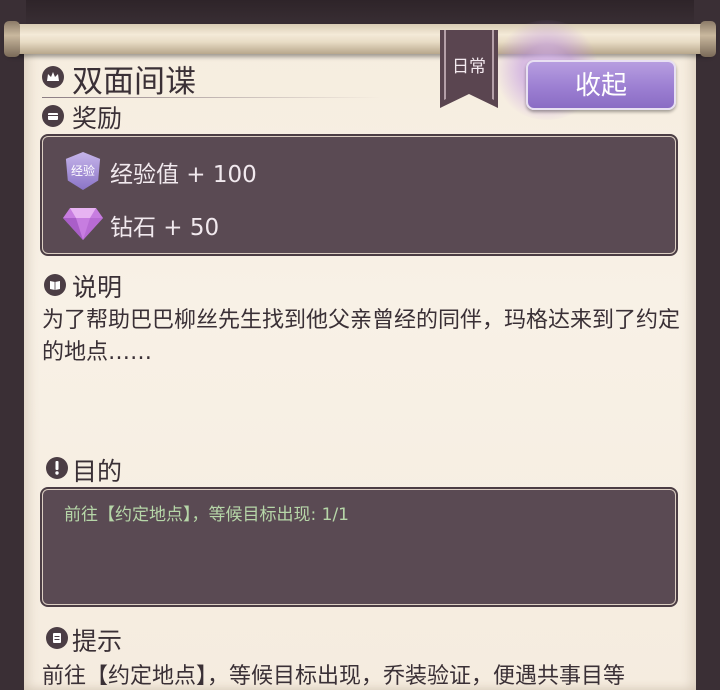  I want to click on book-icon, so click(55, 285).